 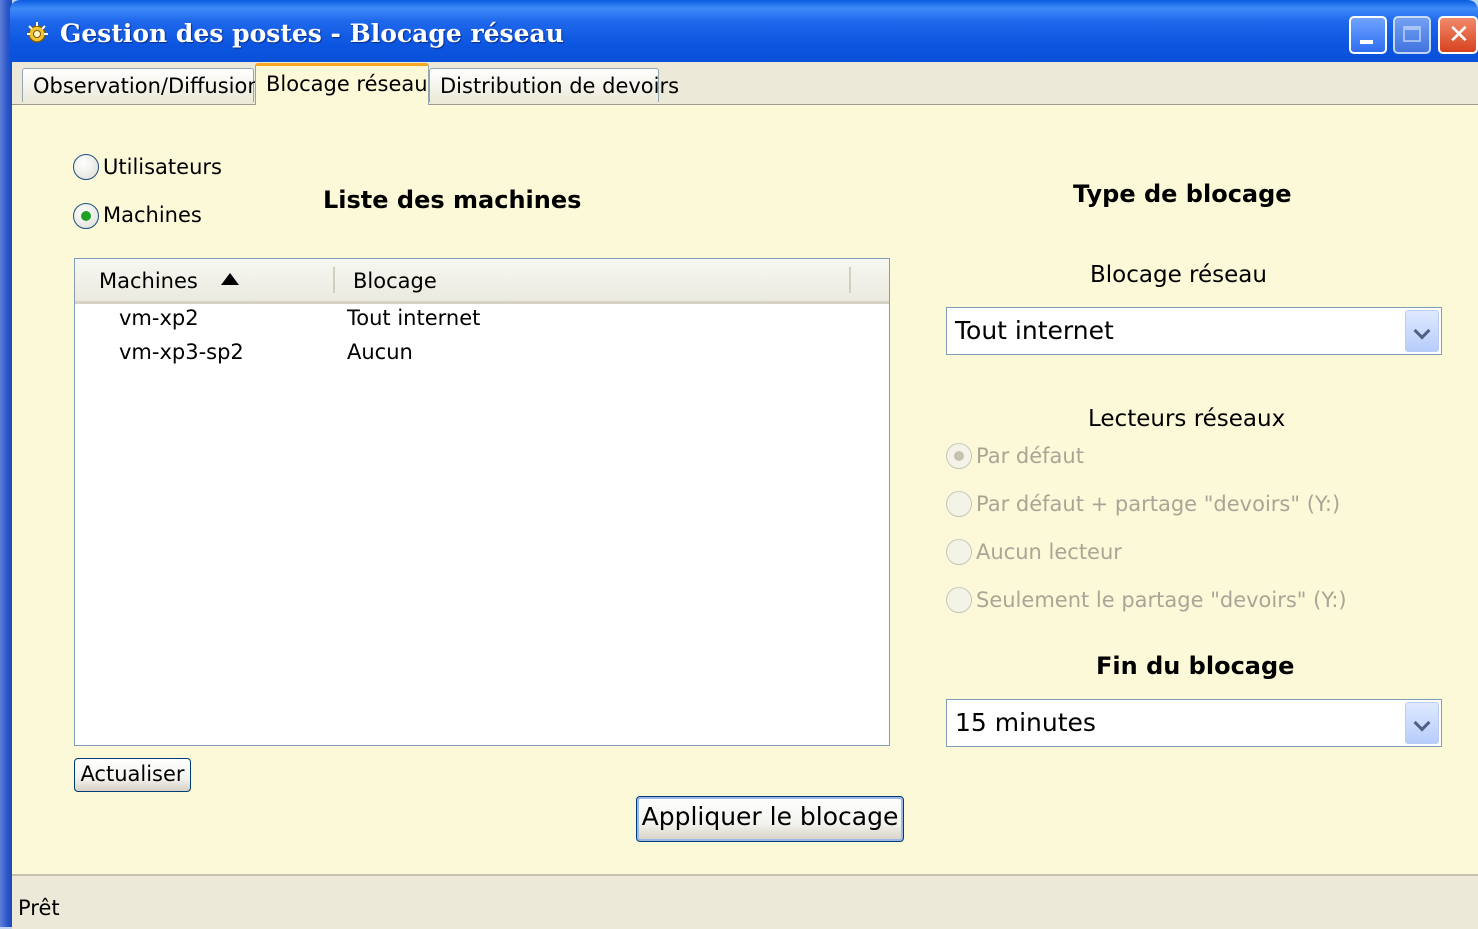 What do you see at coordinates (959, 600) in the screenshot?
I see `radio-drives-share-only` at bounding box center [959, 600].